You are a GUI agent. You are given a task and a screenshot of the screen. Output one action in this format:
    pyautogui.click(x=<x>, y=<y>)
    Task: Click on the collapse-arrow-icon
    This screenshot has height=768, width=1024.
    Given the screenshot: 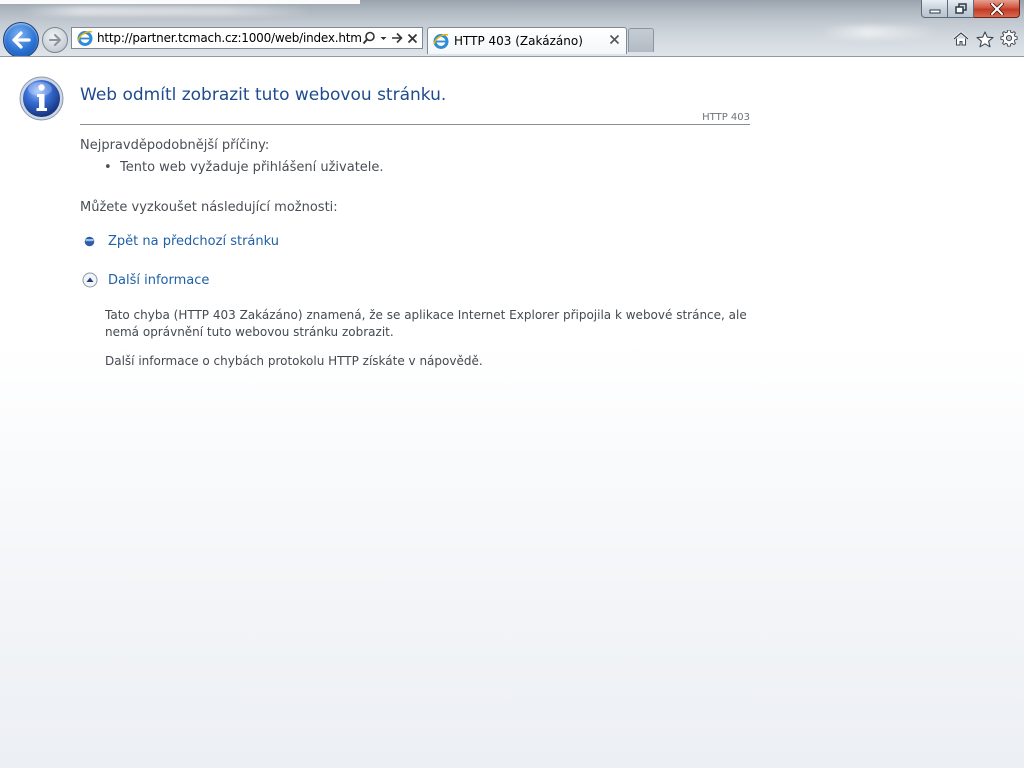 What is the action you would take?
    pyautogui.click(x=90, y=280)
    